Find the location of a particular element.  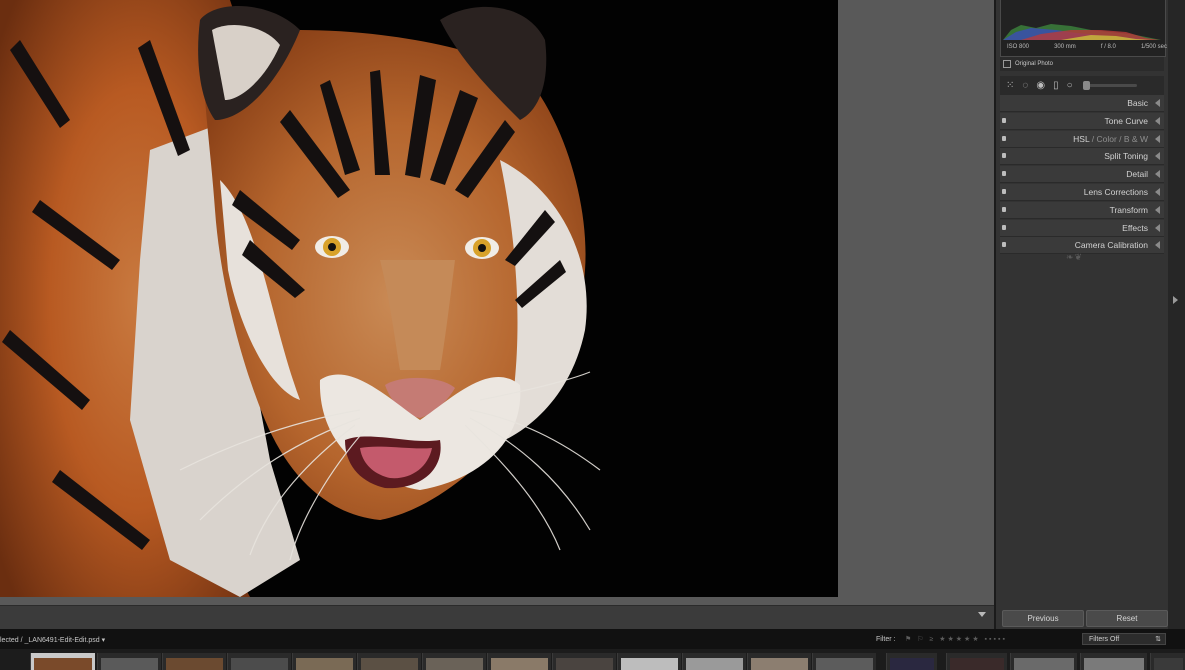

panel-buttons: Previous Reset is located at coordinates (1083, 617).